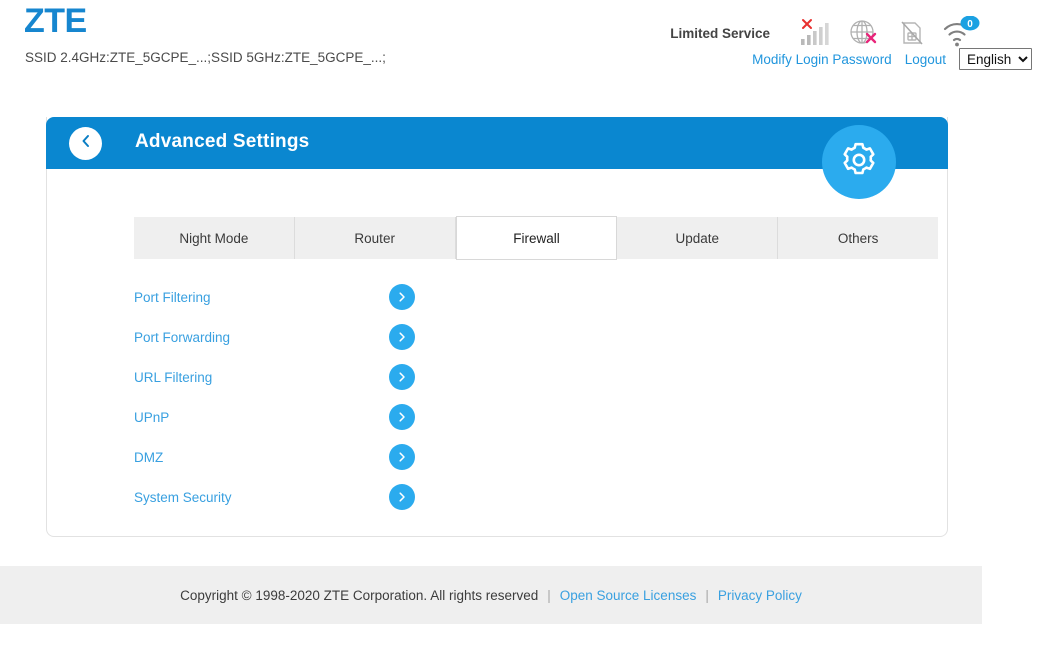 The width and height of the screenshot is (1052, 659). I want to click on gear-icon, so click(859, 162).